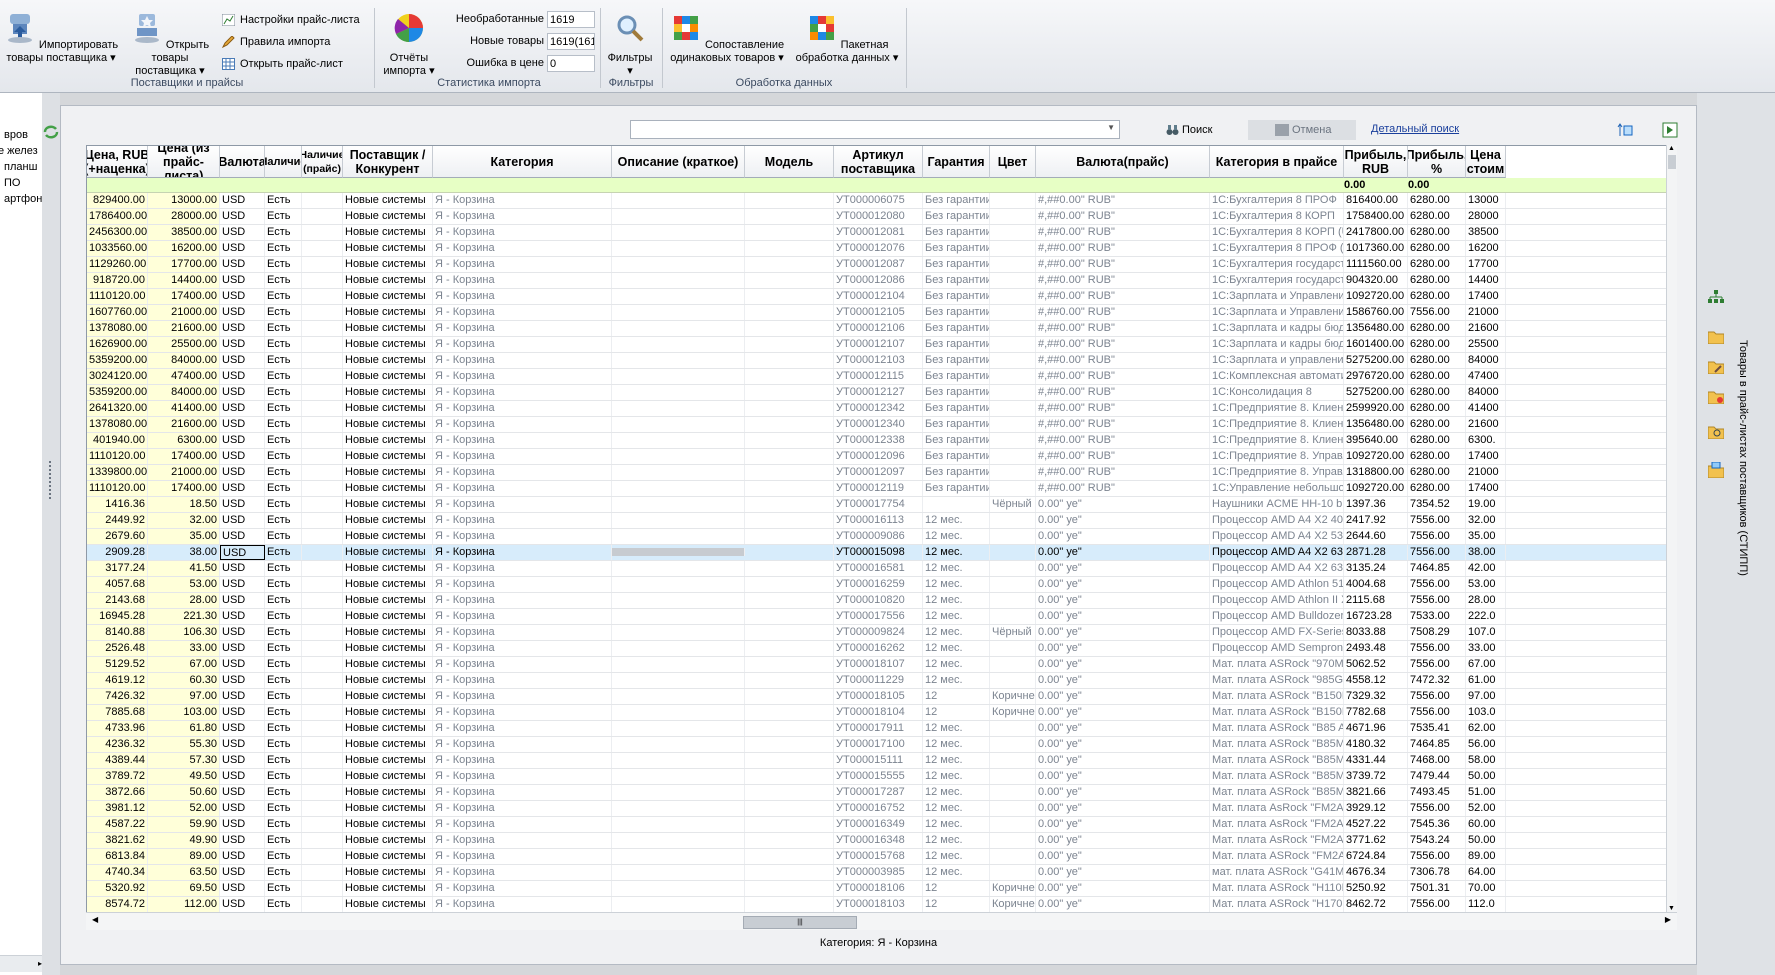  What do you see at coordinates (878, 600) in the screenshot?
I see `table-cell: УТ000010820` at bounding box center [878, 600].